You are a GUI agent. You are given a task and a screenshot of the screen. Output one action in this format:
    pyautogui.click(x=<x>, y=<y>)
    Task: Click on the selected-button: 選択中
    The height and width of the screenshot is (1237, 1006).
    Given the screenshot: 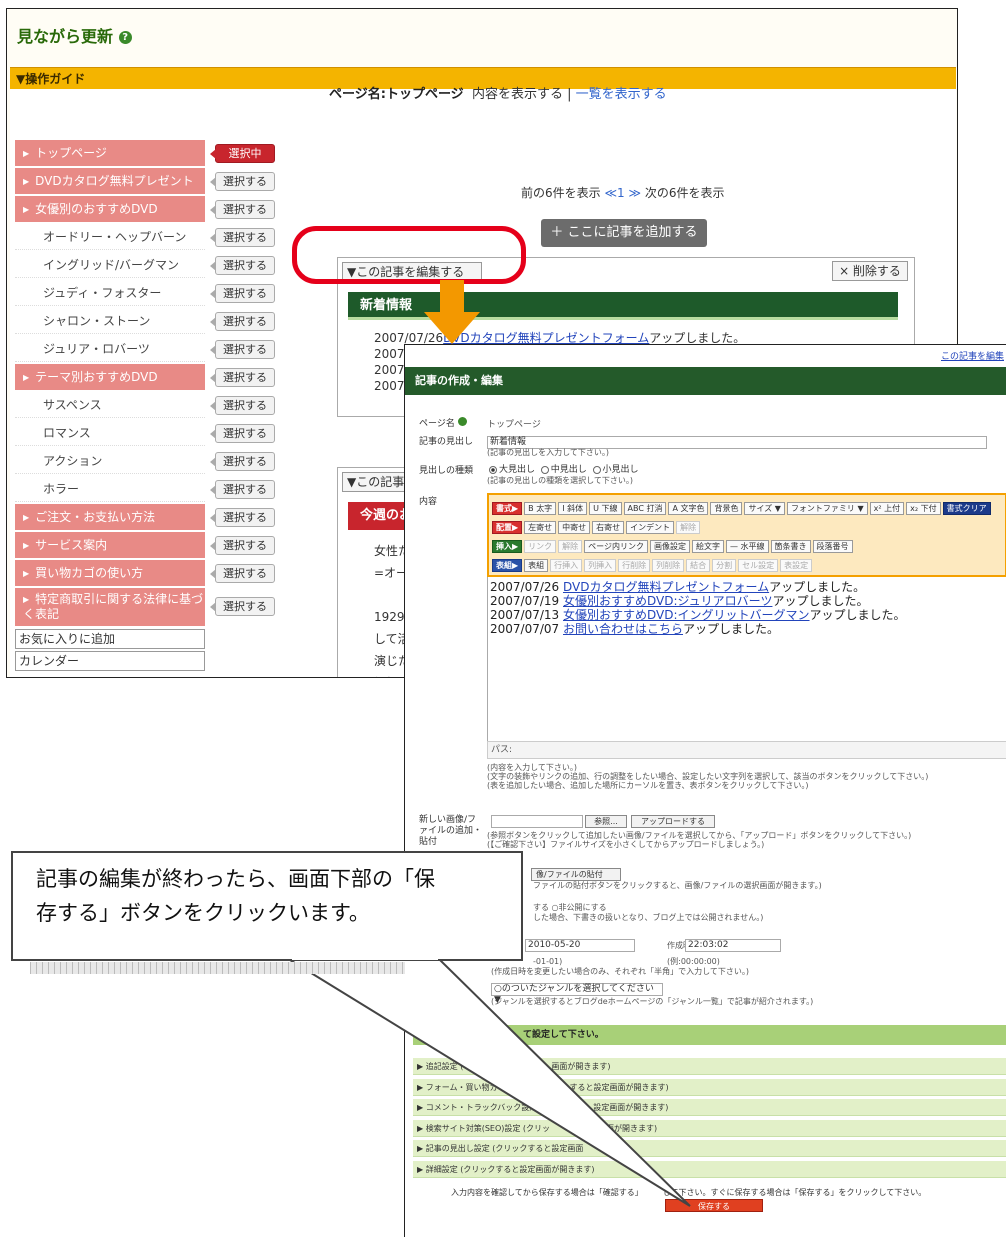 What is the action you would take?
    pyautogui.click(x=242, y=153)
    